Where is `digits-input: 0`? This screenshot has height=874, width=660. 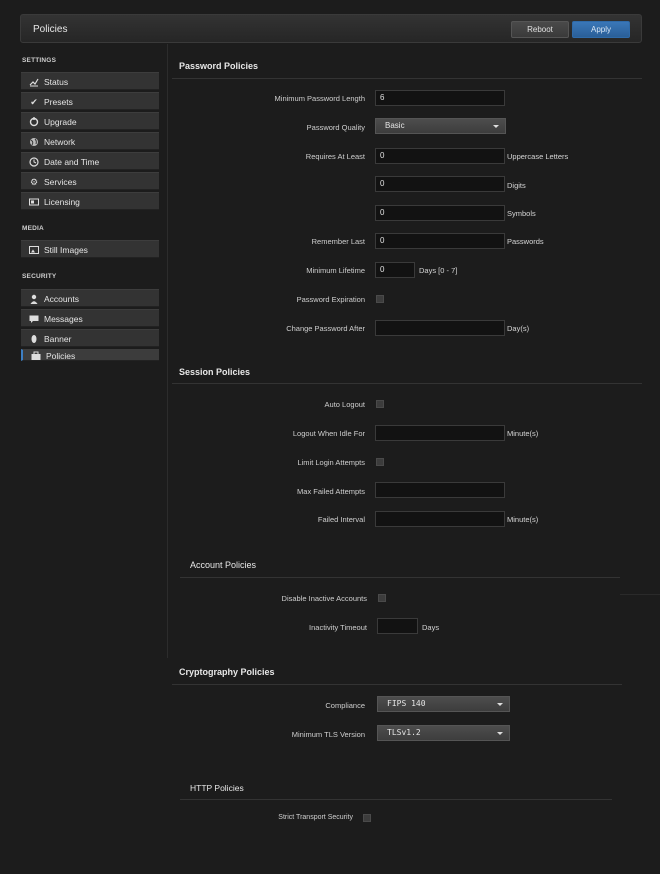
digits-input: 0 is located at coordinates (440, 184).